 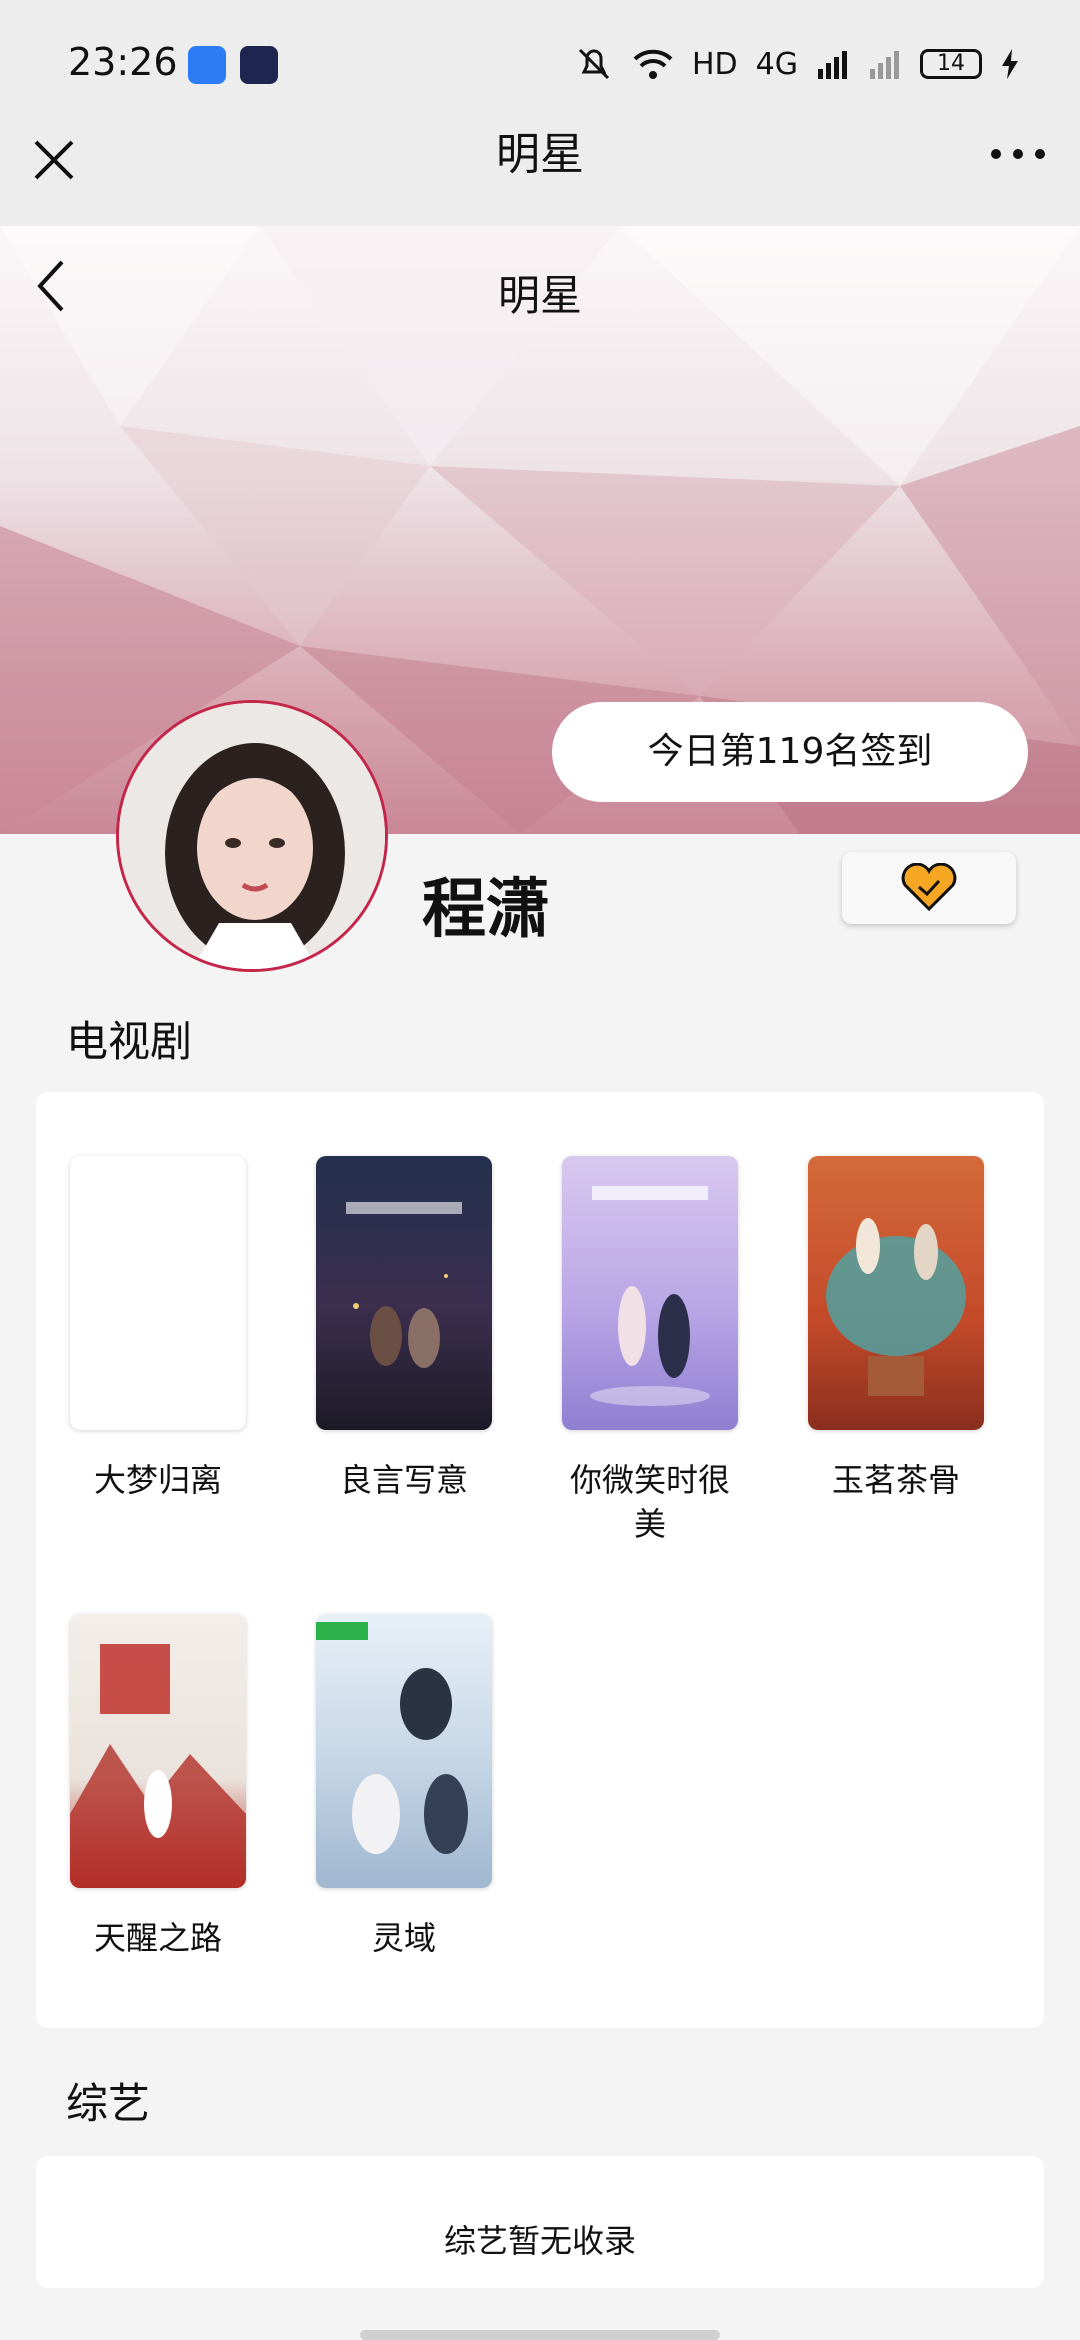 What do you see at coordinates (832, 65) in the screenshot?
I see `signal-icon` at bounding box center [832, 65].